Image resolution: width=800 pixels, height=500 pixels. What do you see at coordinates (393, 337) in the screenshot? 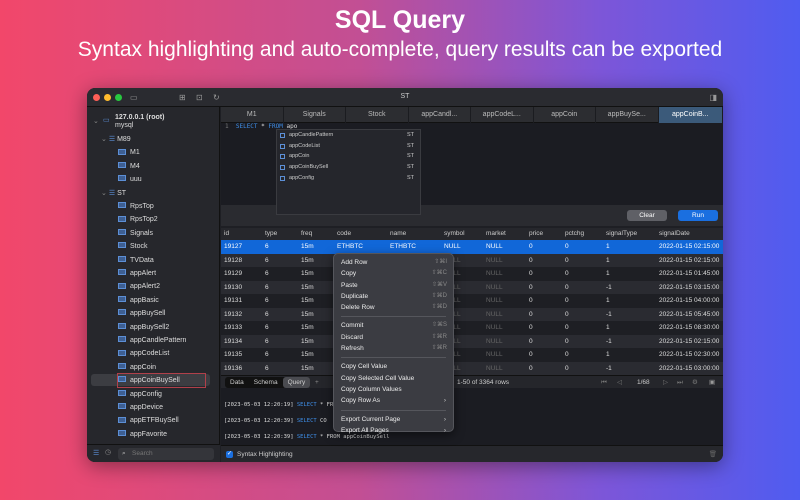
I see `menu-item-discard: Discard ⇧⌘R` at bounding box center [393, 337].